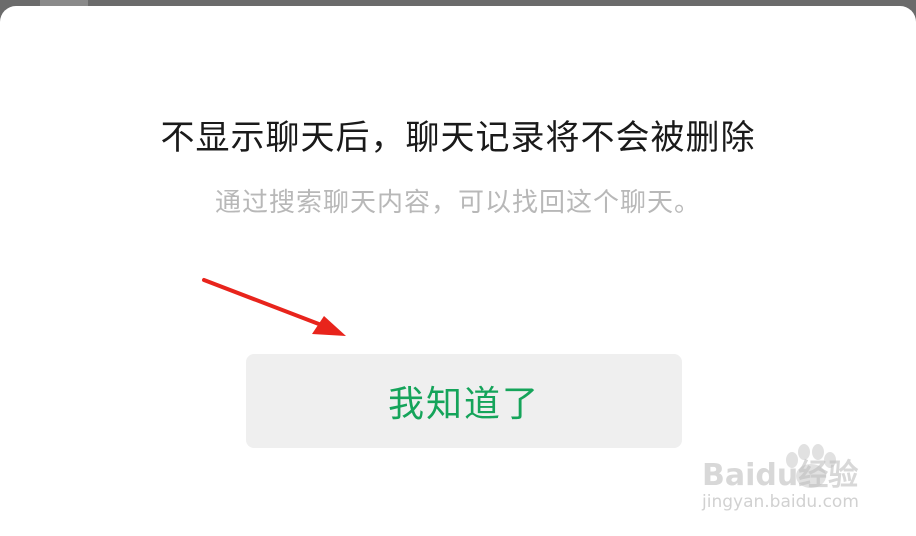  Describe the element at coordinates (457, 203) in the screenshot. I see `dialog-subtitle: 通过搜索聊天内容，可以找回这个聊天。` at that location.